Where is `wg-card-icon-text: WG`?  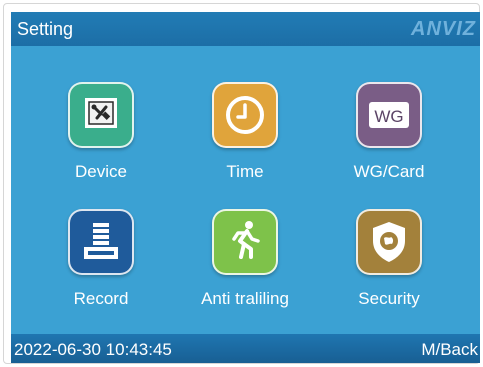
wg-card-icon-text: WG is located at coordinates (388, 116).